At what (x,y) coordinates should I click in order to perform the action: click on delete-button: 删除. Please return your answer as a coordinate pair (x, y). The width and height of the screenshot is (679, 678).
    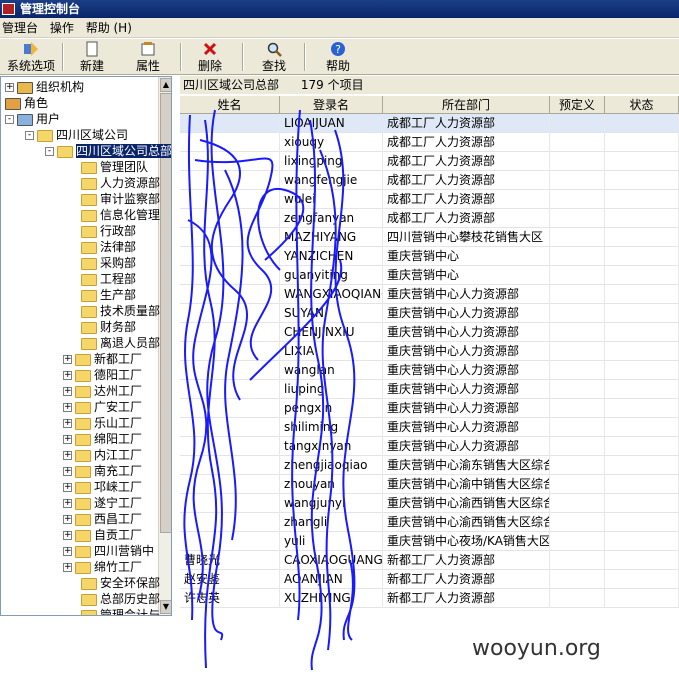
    Looking at the image, I should click on (210, 57).